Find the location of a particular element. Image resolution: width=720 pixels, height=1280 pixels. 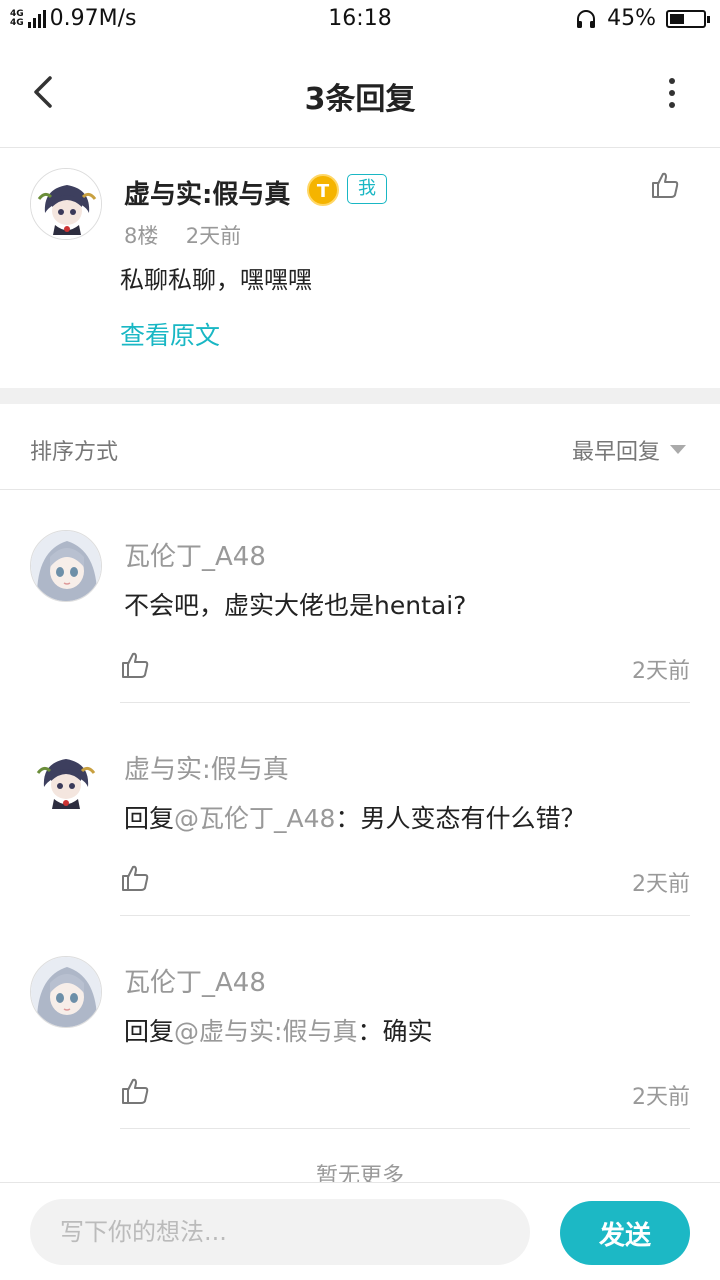

reply-text: 回复@瓦伦丁_A48：男人变态有什么错？ is located at coordinates (354, 817).